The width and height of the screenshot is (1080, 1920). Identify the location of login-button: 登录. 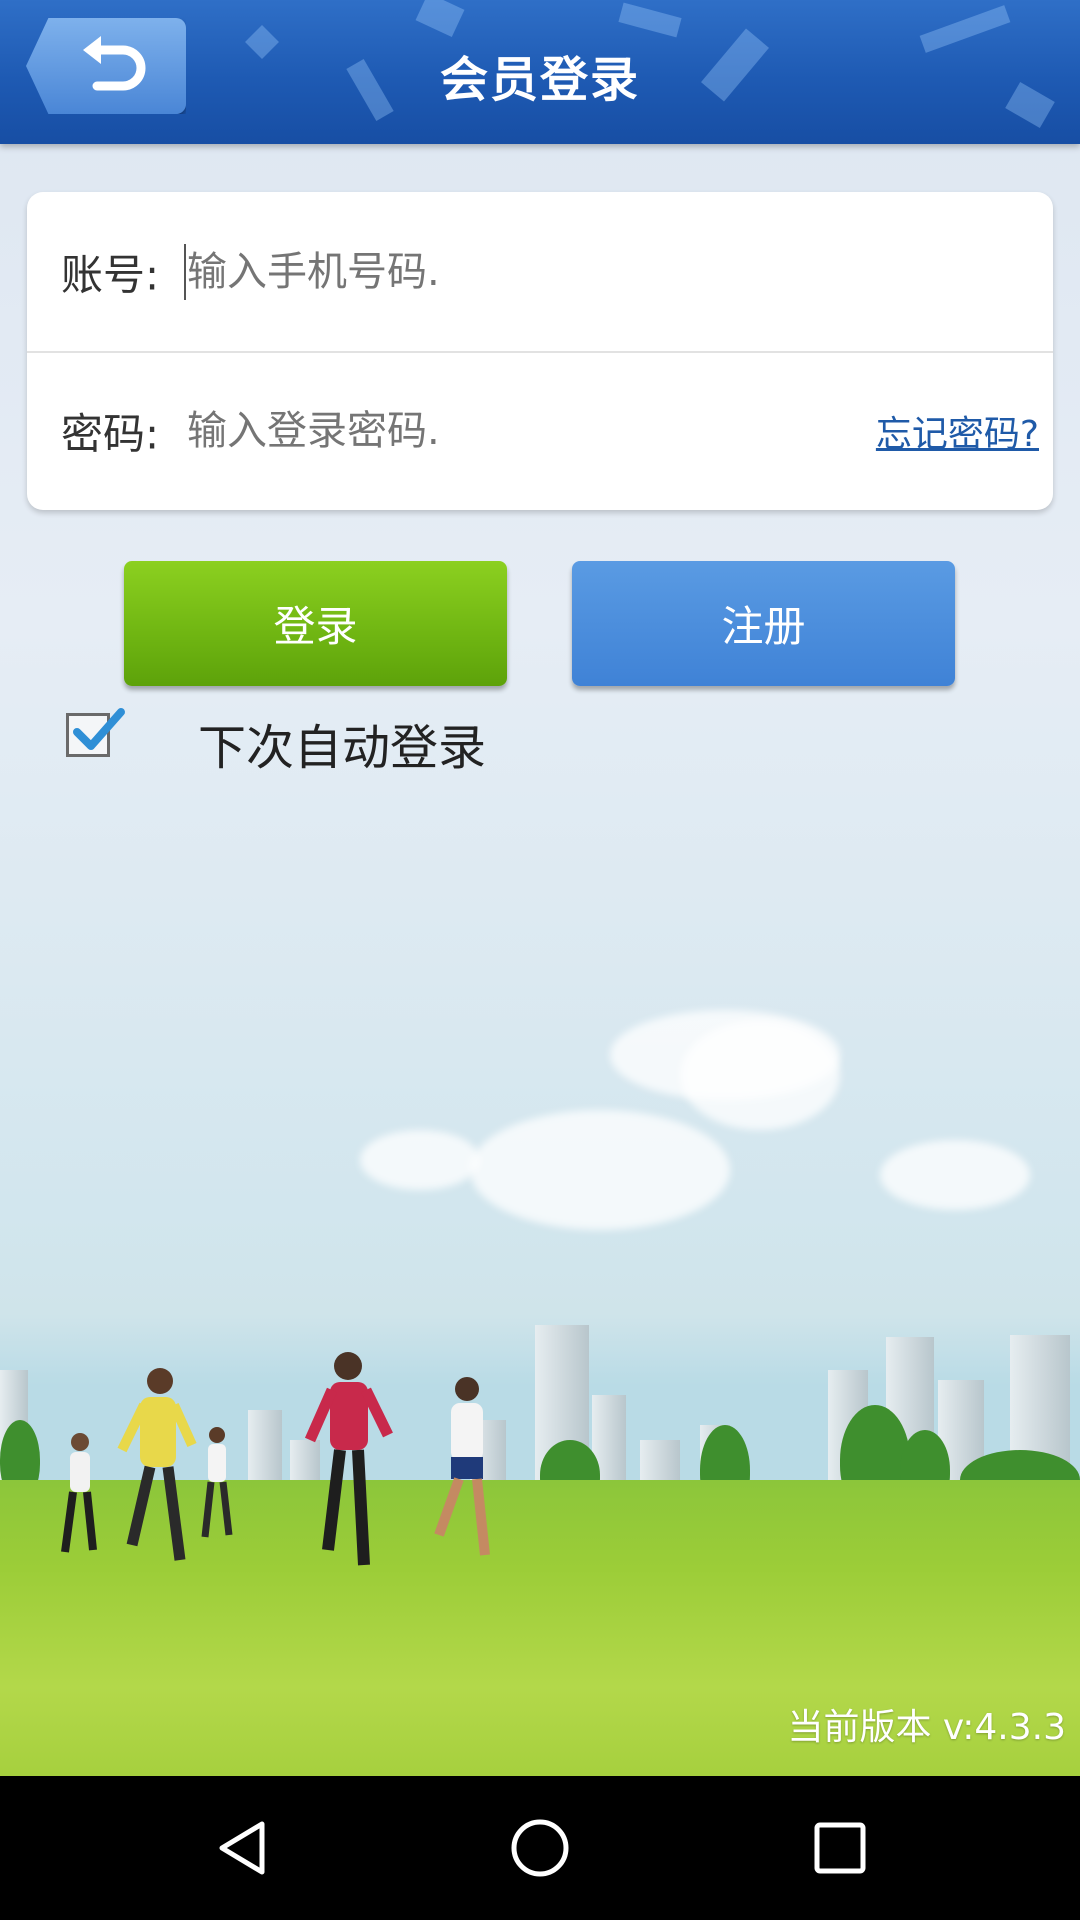
(315, 623).